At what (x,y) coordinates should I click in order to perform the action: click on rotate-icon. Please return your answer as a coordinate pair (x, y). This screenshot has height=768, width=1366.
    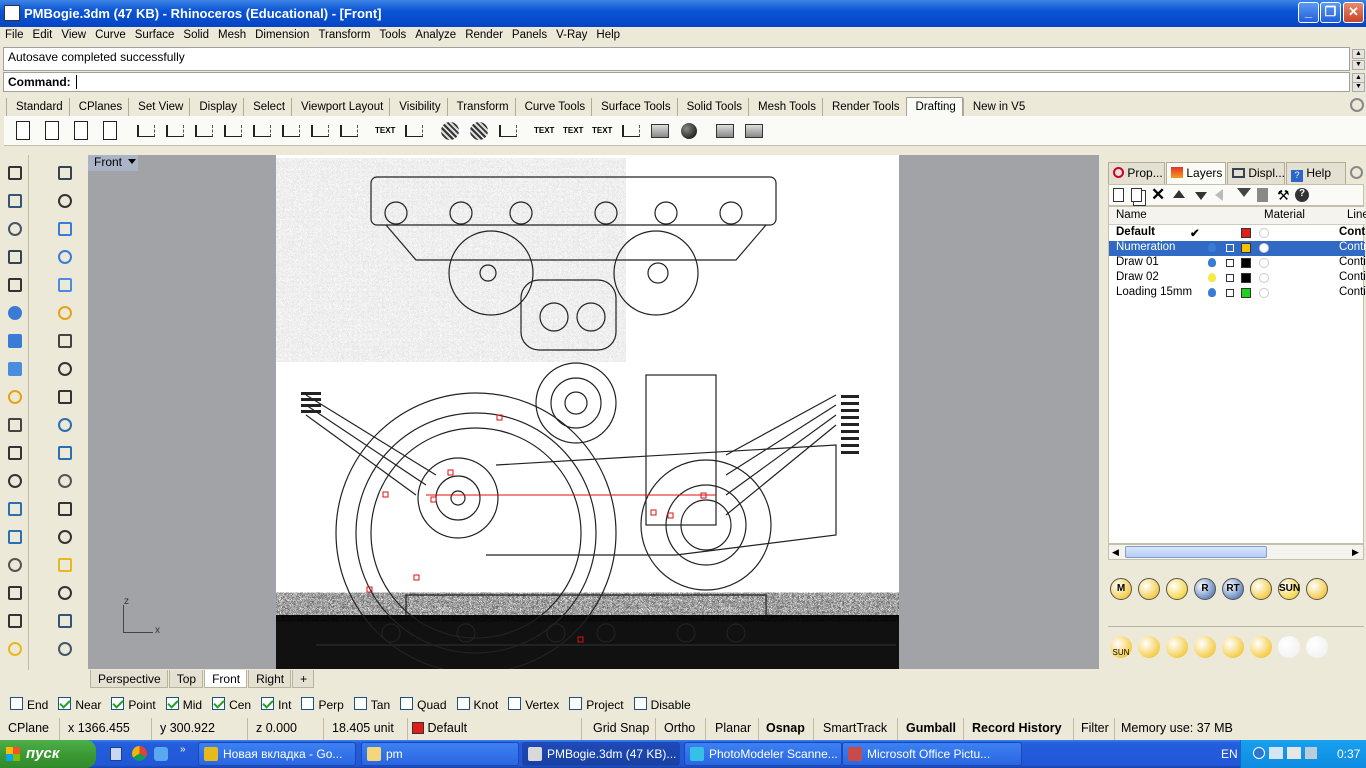
    Looking at the image, I should click on (65, 538).